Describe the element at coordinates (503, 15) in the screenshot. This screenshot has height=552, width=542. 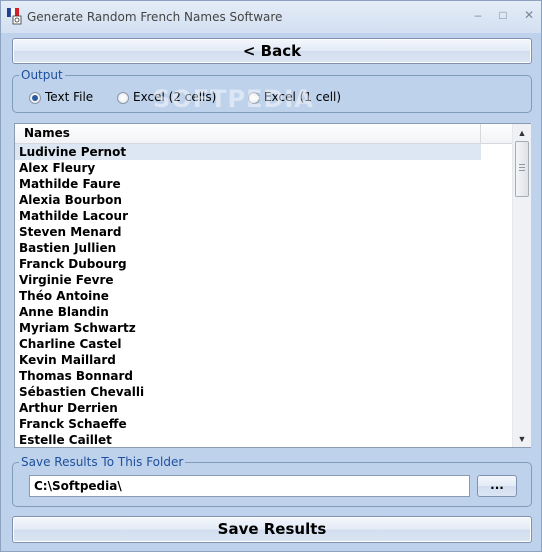
I see `maximize-icon: □` at that location.